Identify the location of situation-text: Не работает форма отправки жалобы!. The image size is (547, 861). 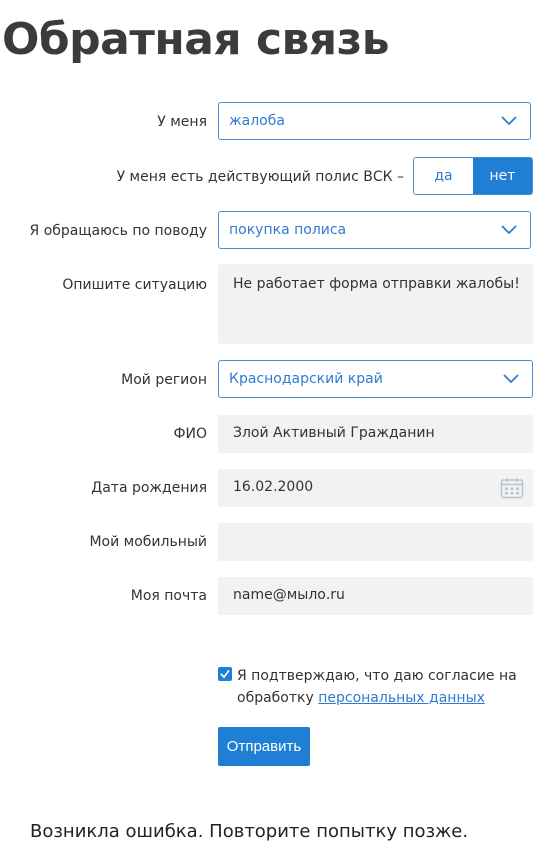
(376, 284).